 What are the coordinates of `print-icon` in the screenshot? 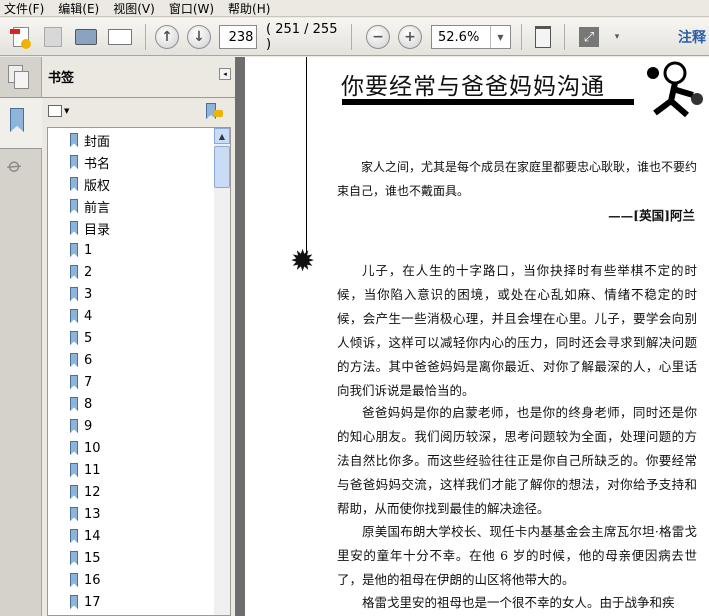 It's located at (86, 37).